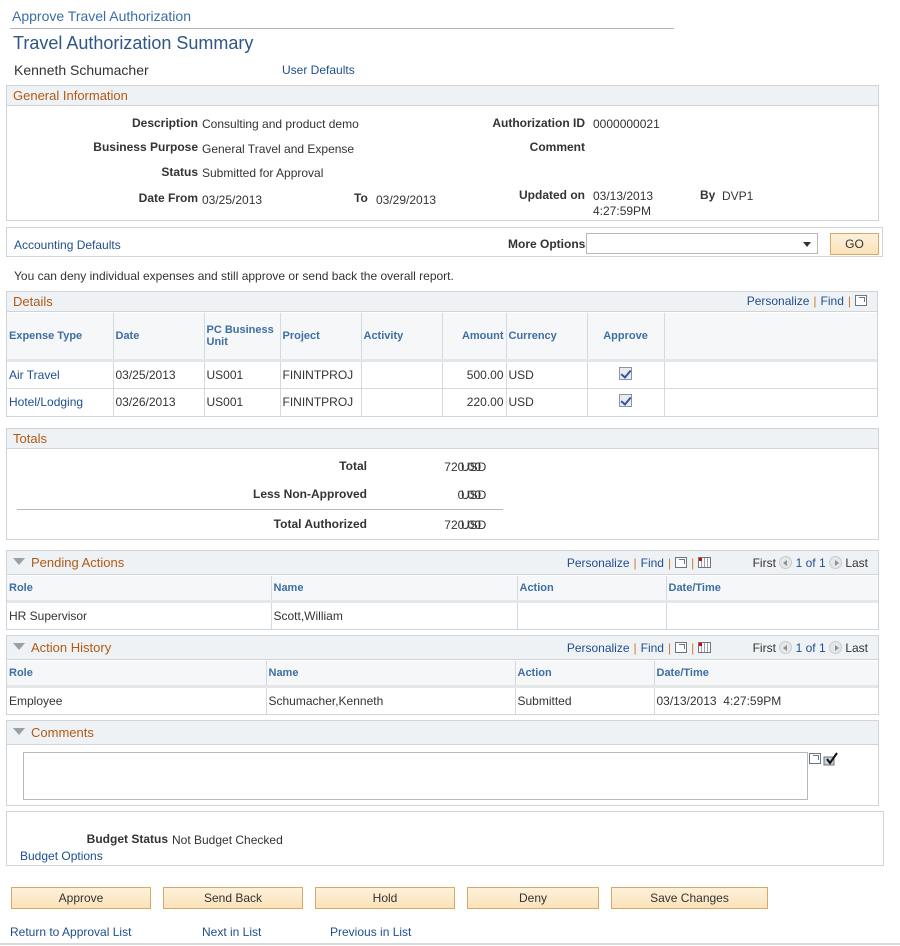 This screenshot has height=946, width=900. What do you see at coordinates (62, 732) in the screenshot?
I see `section-title: Comments` at bounding box center [62, 732].